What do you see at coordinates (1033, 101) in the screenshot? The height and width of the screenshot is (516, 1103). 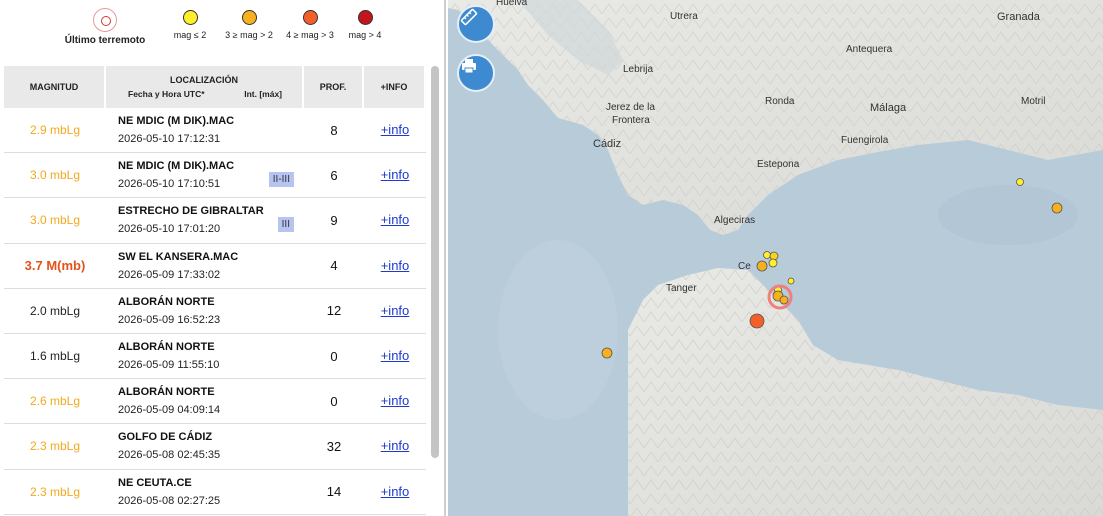 I see `place-label: Motril` at bounding box center [1033, 101].